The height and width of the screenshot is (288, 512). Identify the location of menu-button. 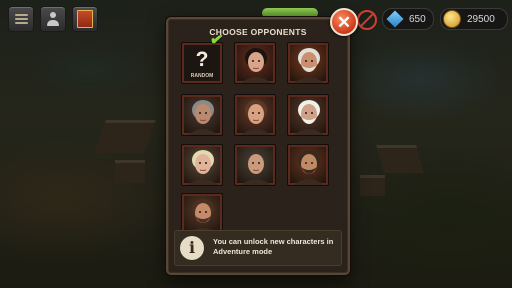
(21, 19).